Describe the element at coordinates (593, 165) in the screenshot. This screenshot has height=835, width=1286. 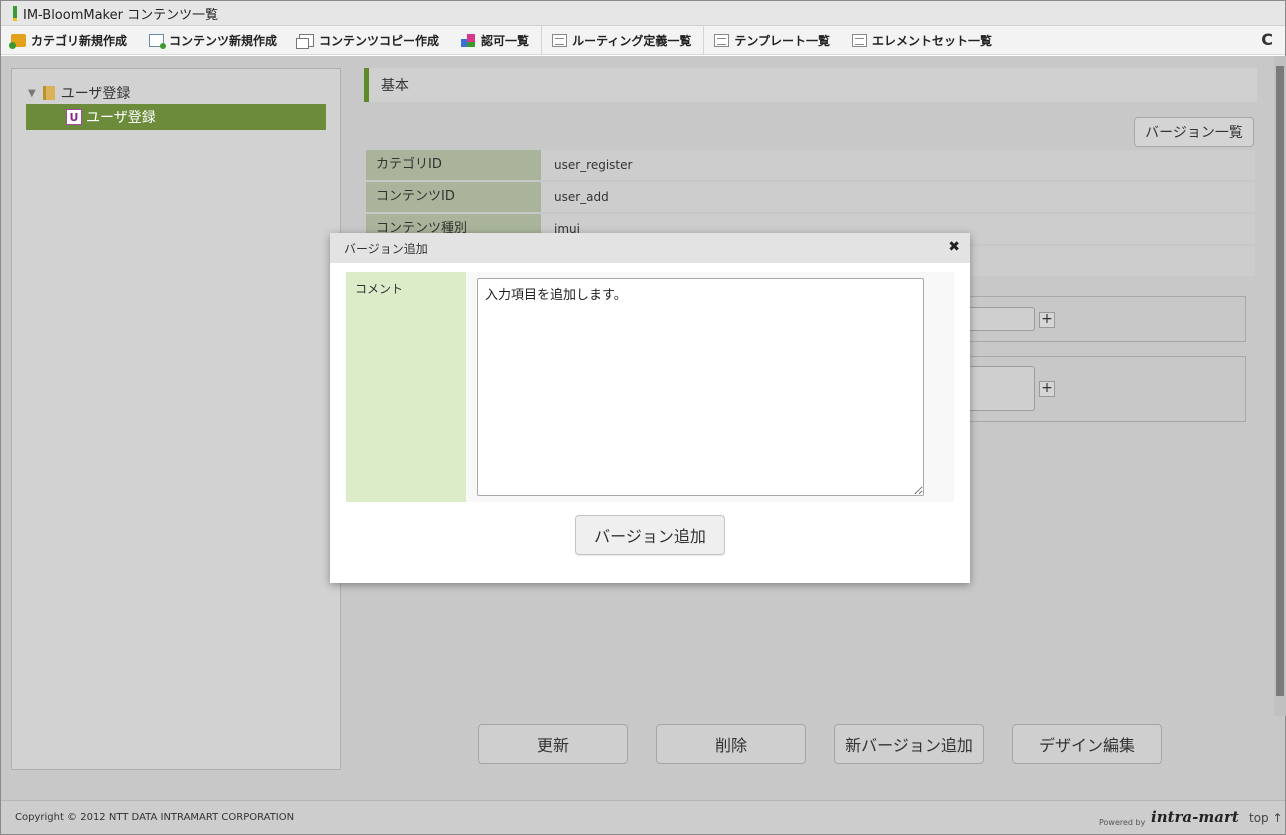
I see `info-value: user_register` at that location.